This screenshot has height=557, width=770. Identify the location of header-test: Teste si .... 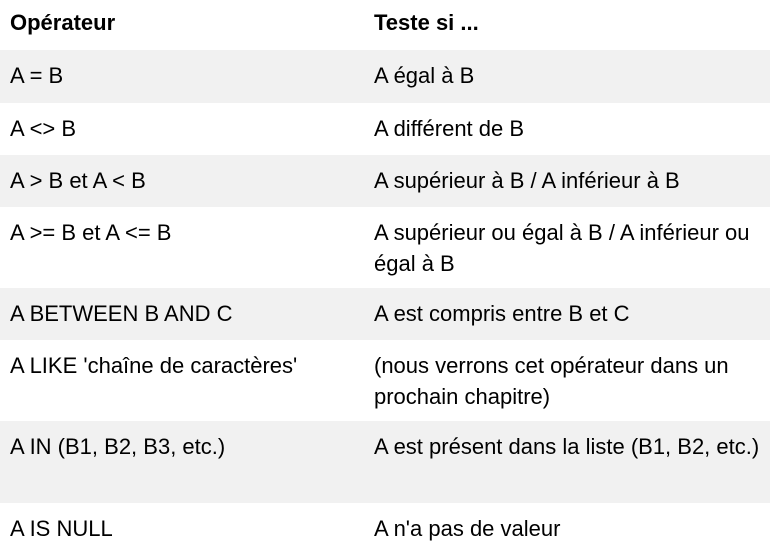
(426, 22).